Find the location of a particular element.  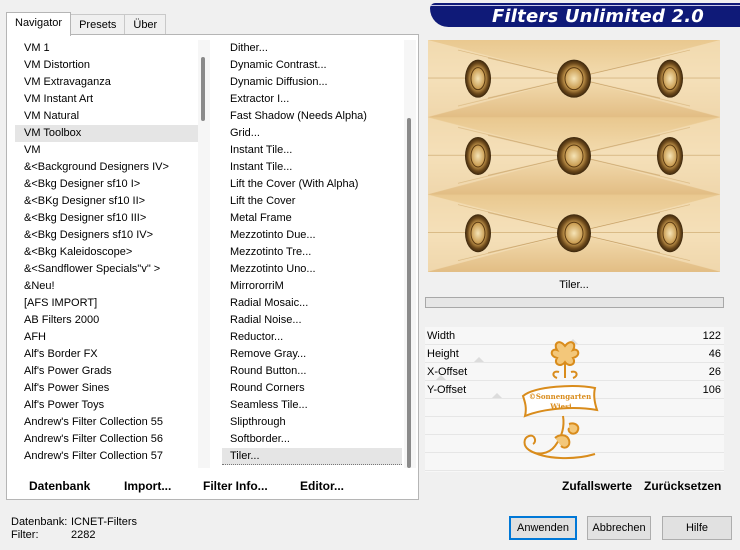

cancel-button: Abbrechen is located at coordinates (619, 528).